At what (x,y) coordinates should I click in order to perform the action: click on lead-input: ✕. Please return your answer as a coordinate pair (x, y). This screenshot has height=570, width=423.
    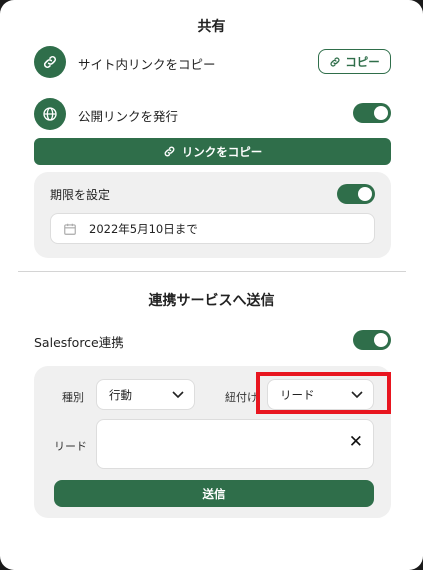
    Looking at the image, I should click on (235, 444).